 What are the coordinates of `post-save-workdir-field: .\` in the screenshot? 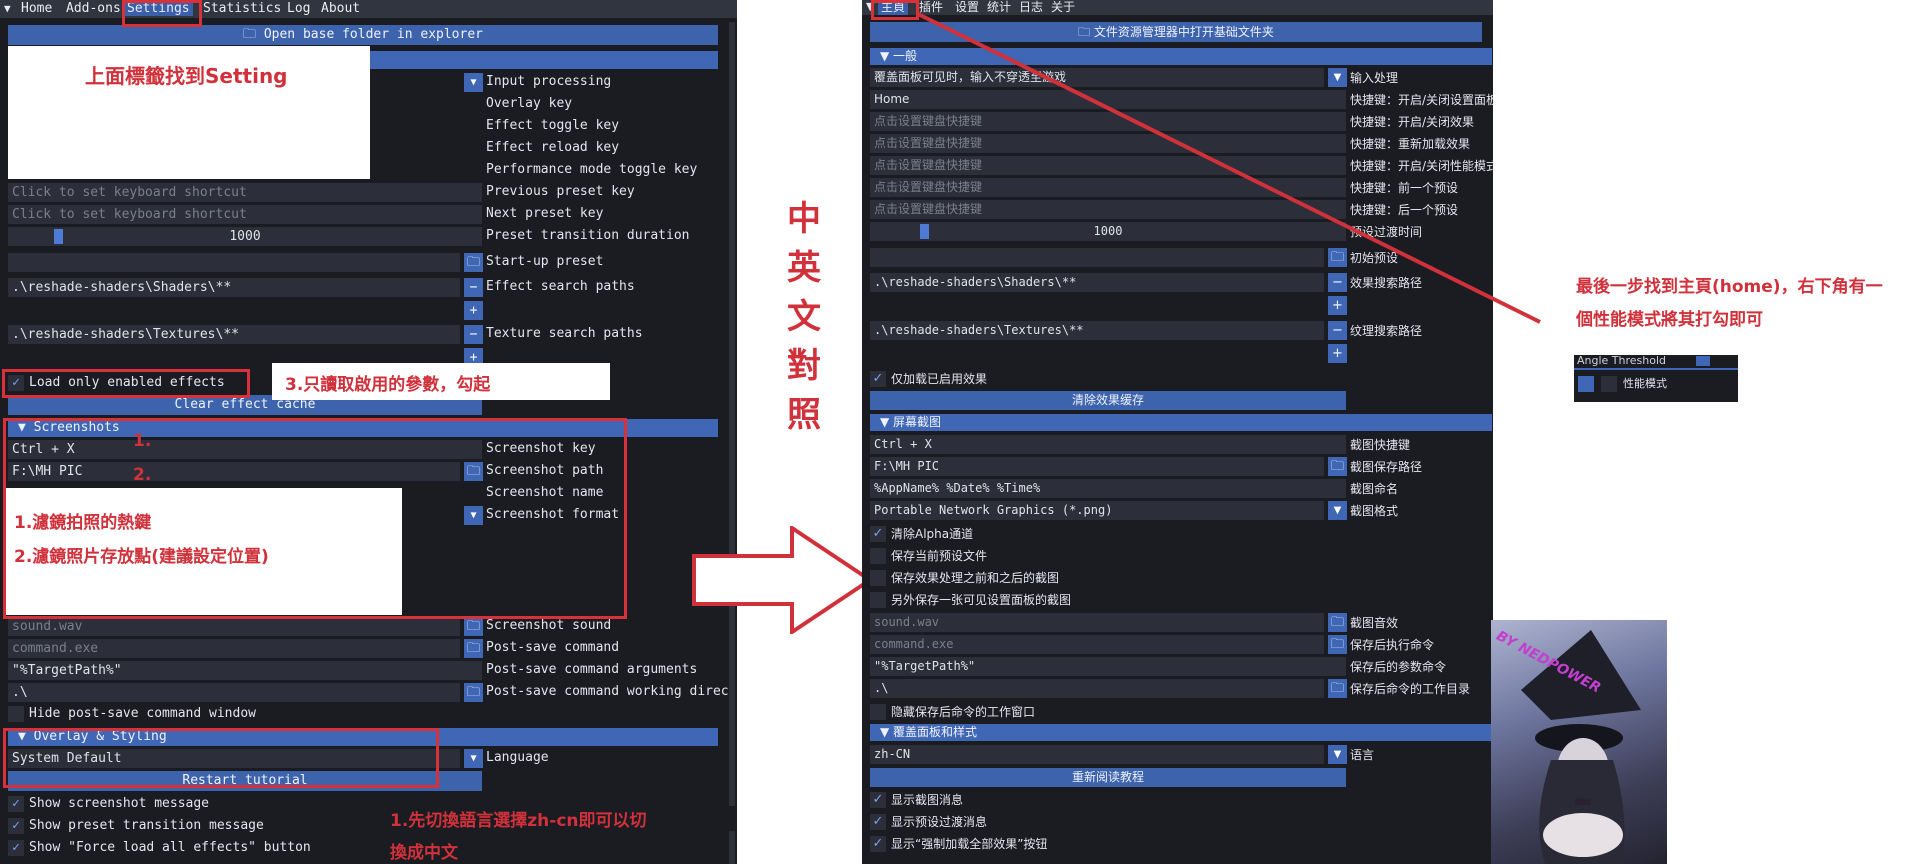 It's located at (234, 692).